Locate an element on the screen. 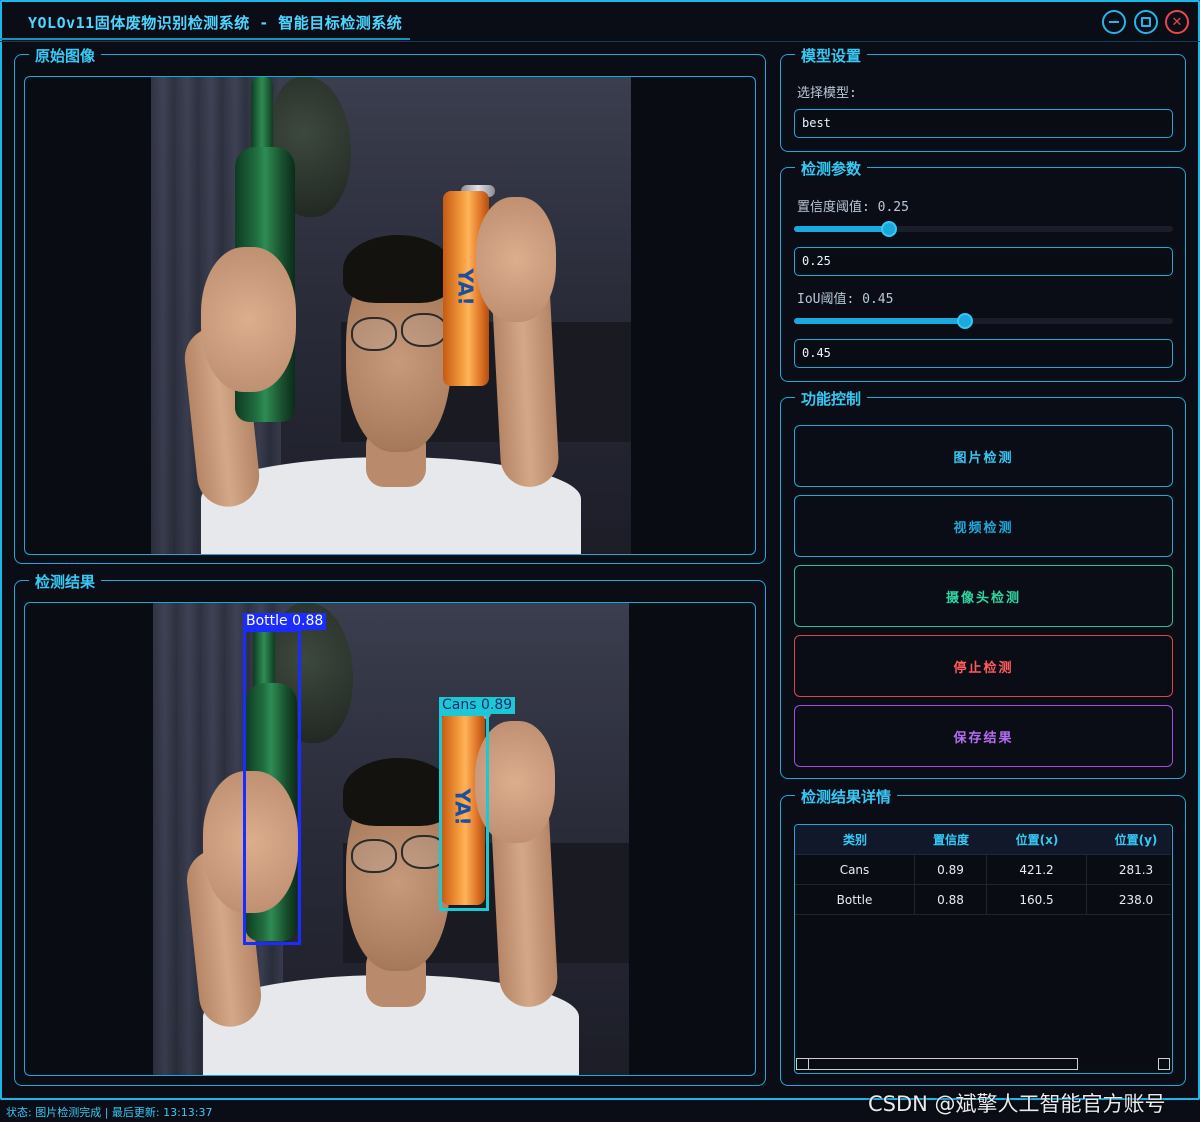  cell-confidence: 0.89 is located at coordinates (951, 870).